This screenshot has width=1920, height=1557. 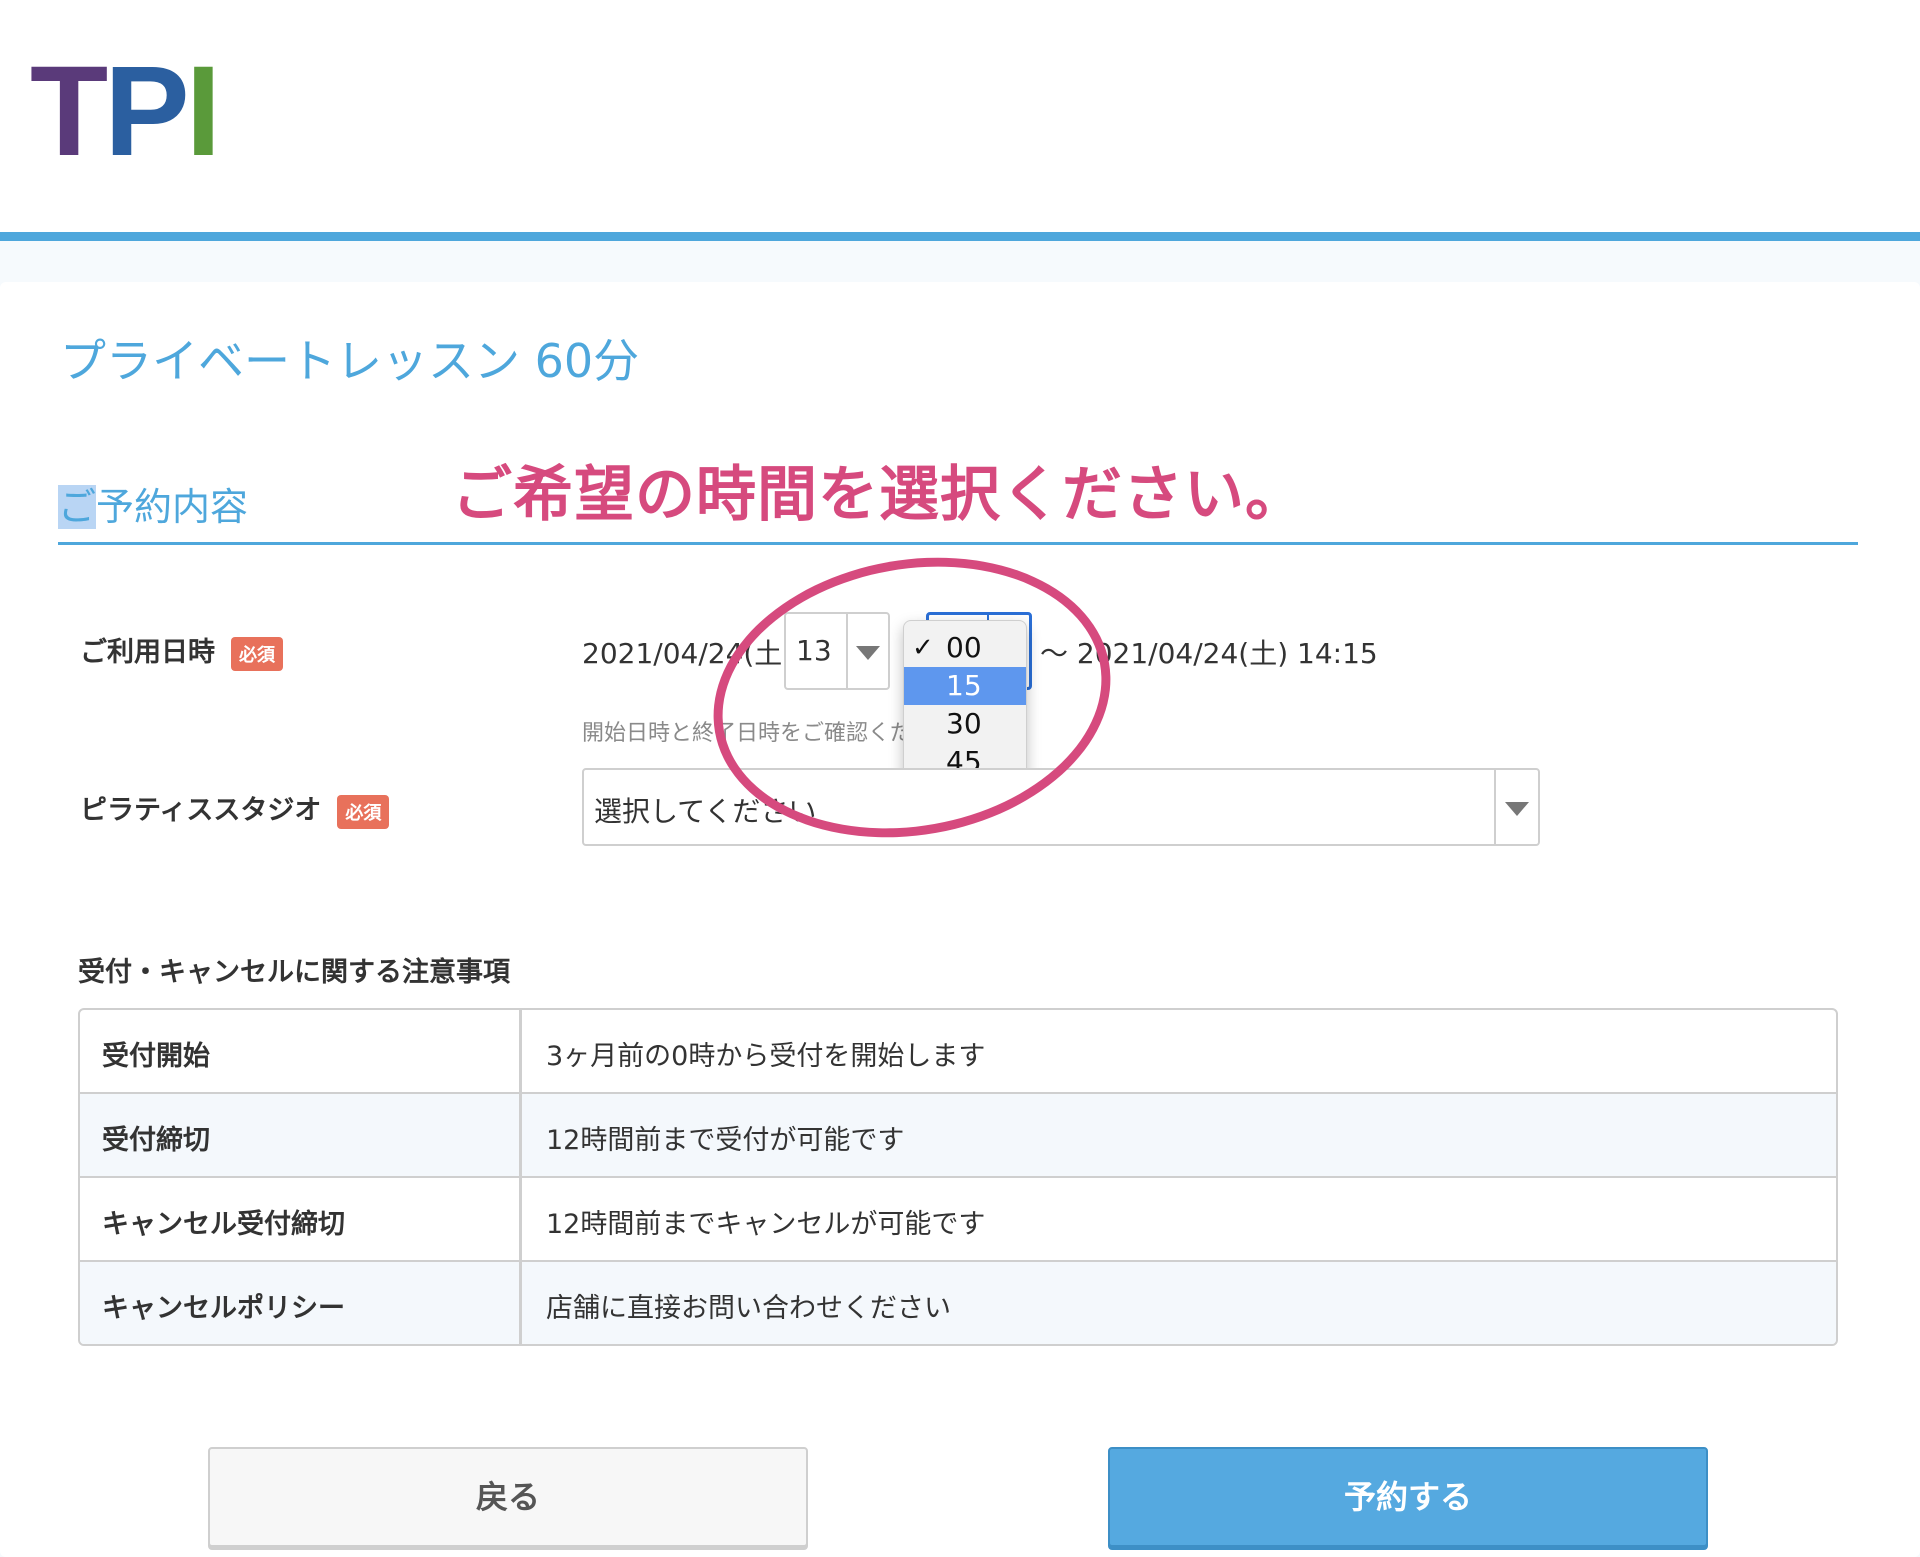 I want to click on row-key: キャンセルポリシー, so click(x=223, y=1308).